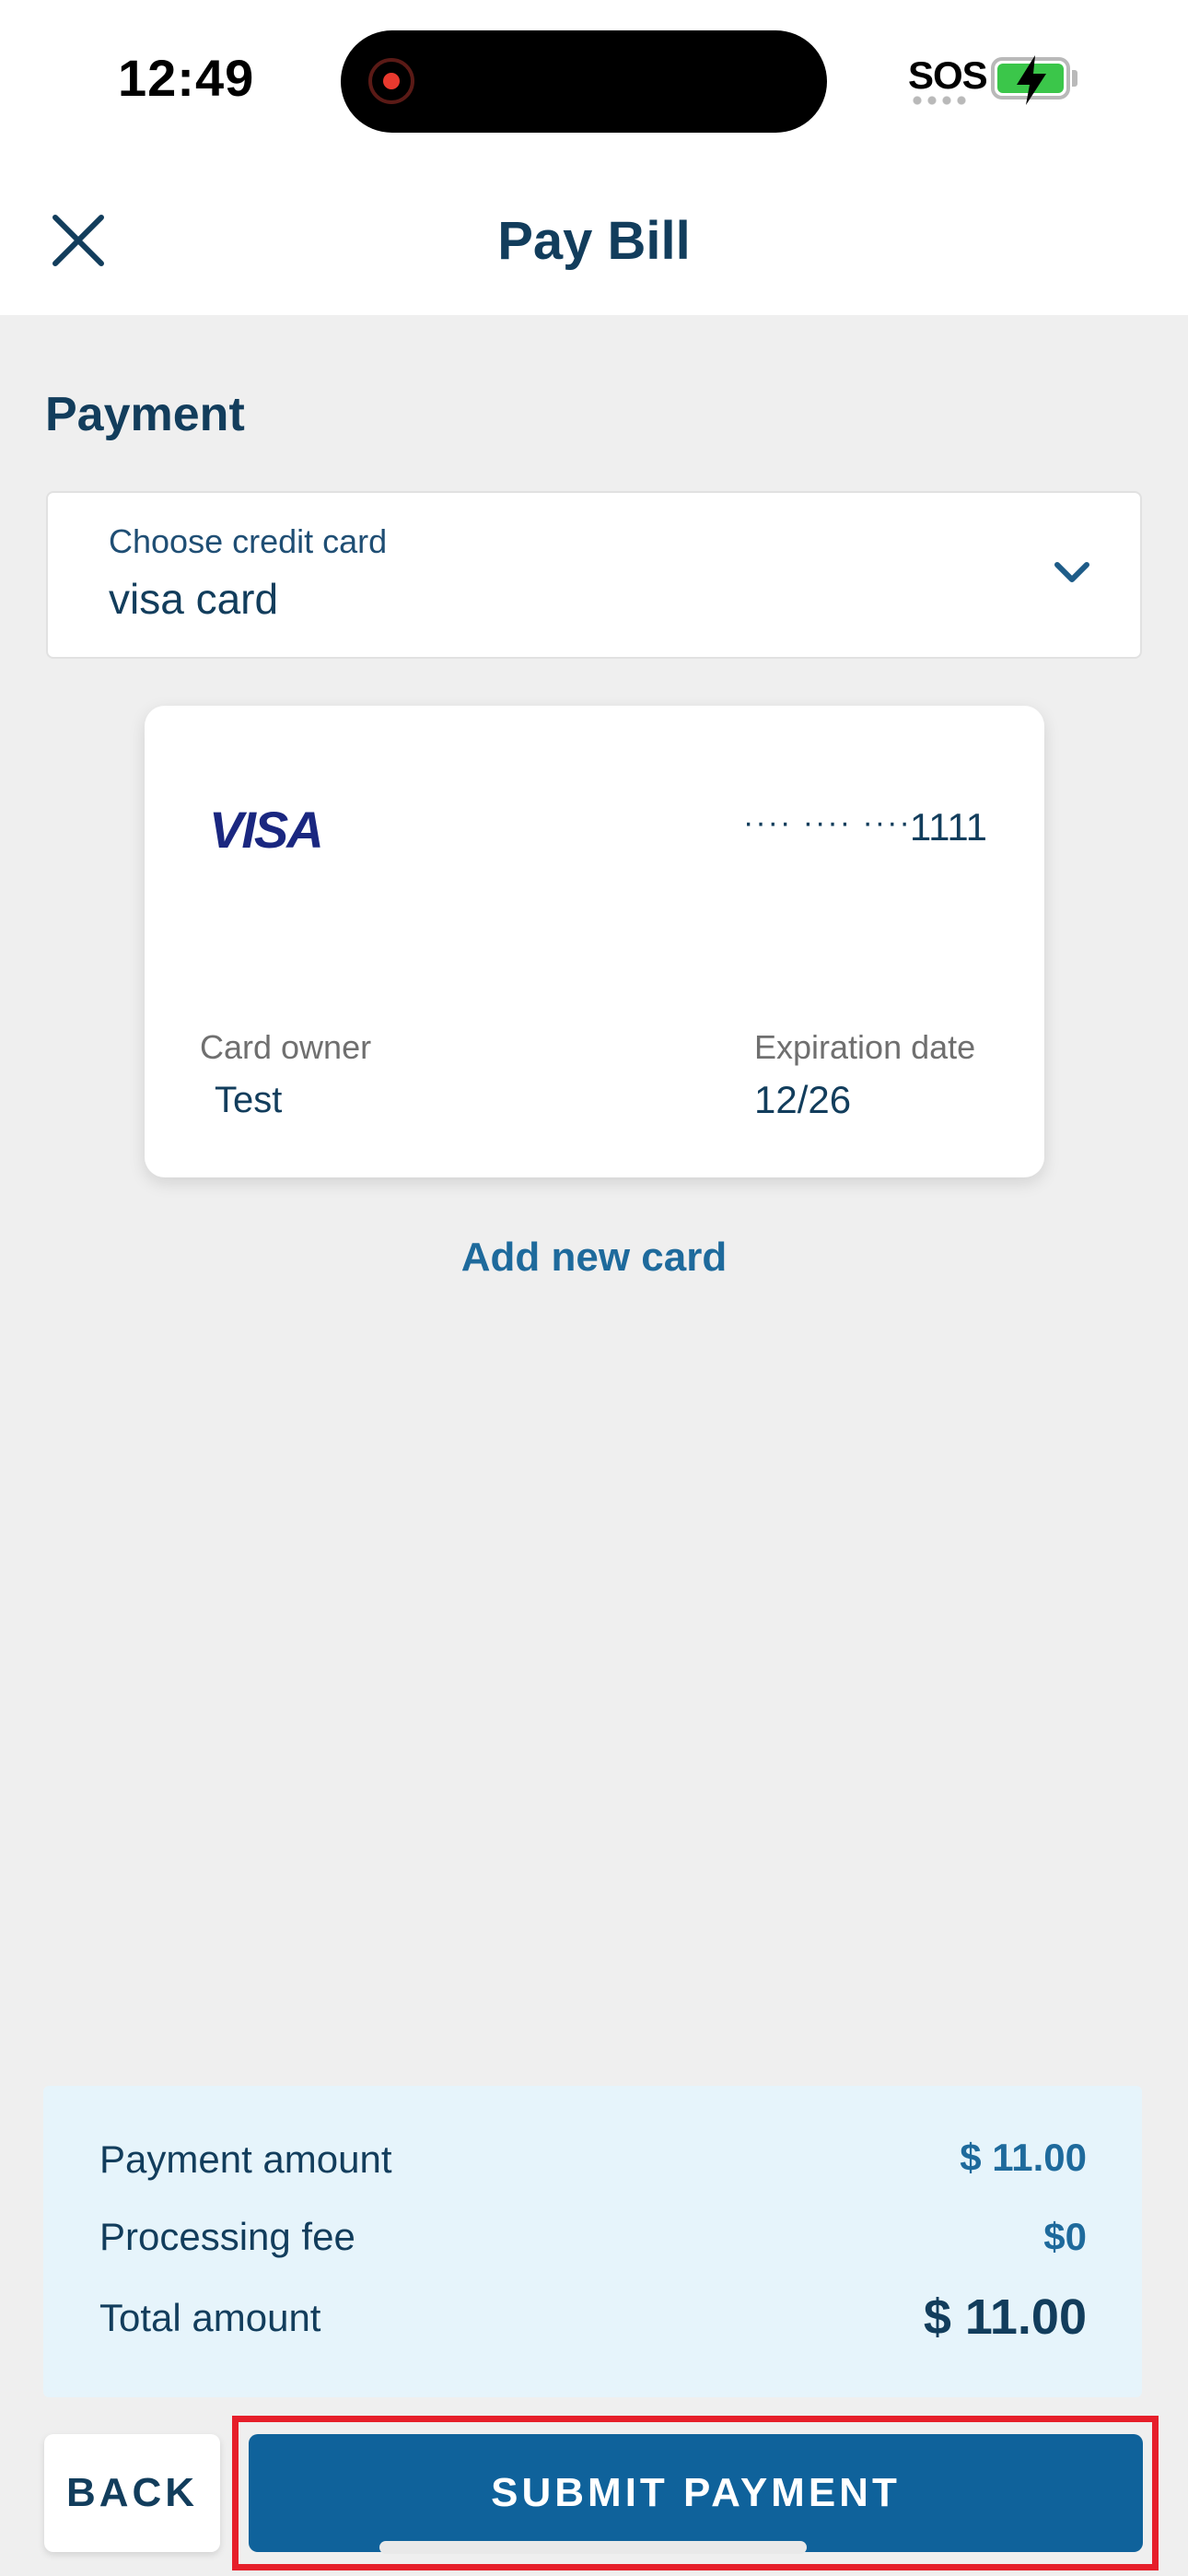 The image size is (1188, 2576). Describe the element at coordinates (593, 2547) in the screenshot. I see `home-indicator` at that location.